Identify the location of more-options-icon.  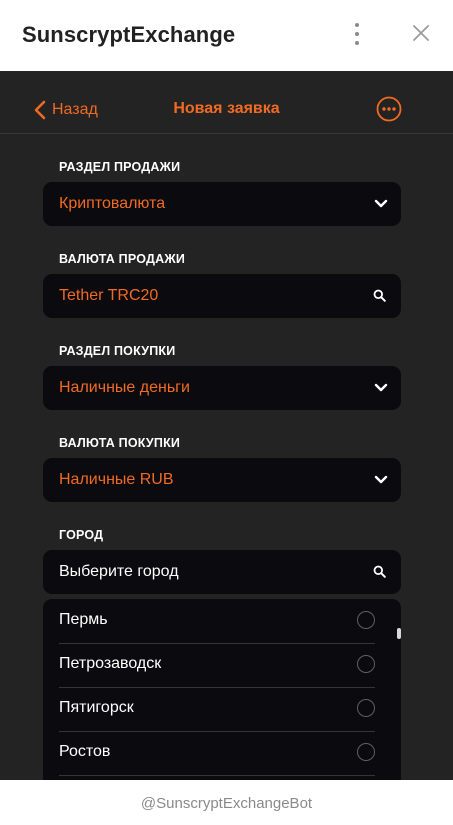
(389, 109).